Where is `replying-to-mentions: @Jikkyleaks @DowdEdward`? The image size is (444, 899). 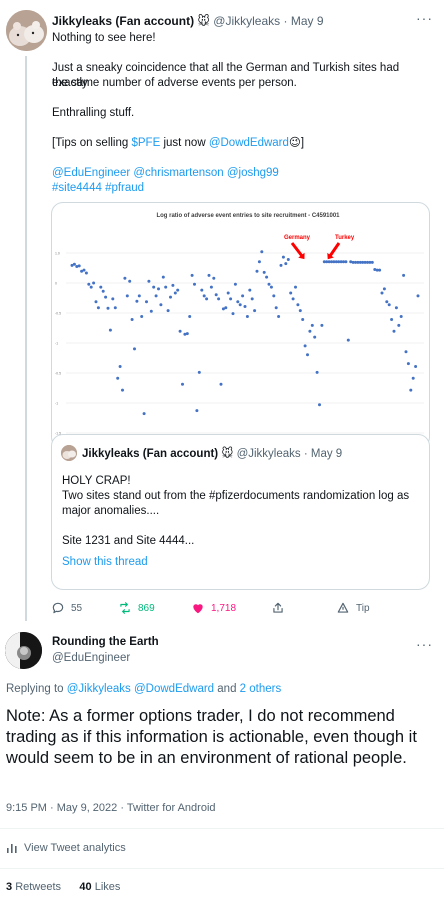
replying-to-mentions: @Jikkyleaks @DowdEdward is located at coordinates (140, 689).